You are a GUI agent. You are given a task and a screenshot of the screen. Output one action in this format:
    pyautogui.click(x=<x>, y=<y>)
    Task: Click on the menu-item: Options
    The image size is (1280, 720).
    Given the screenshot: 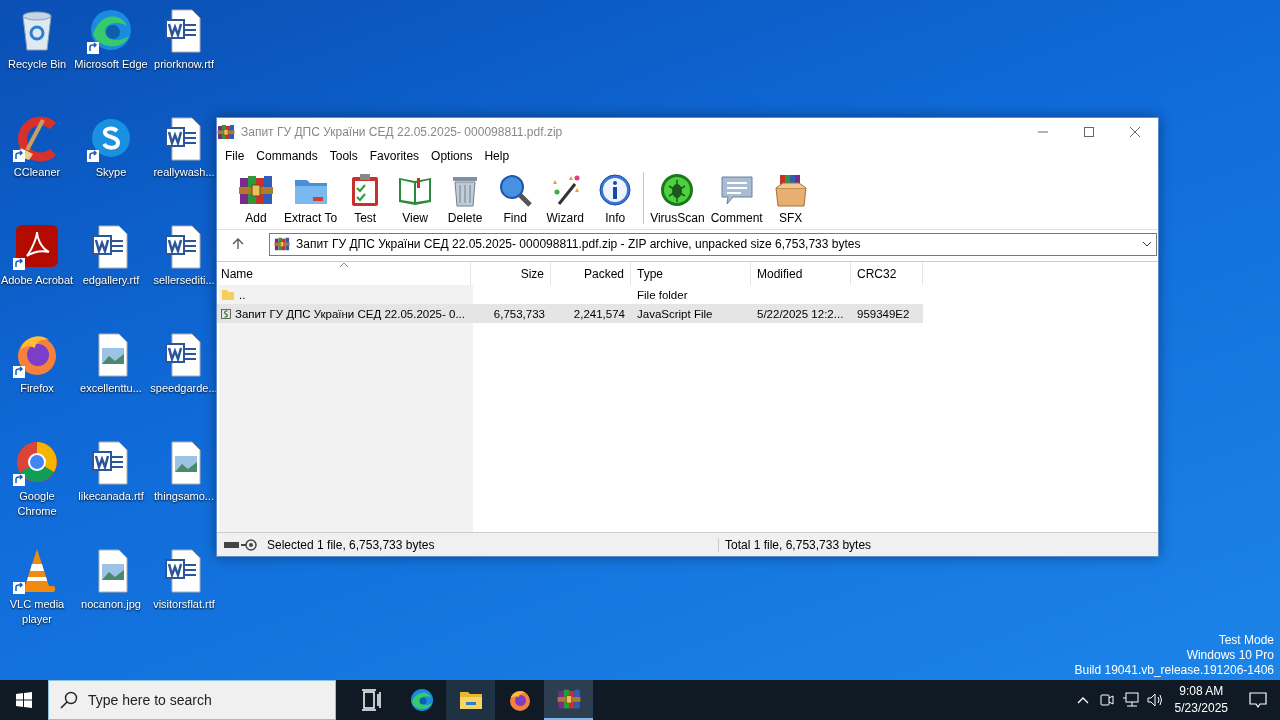 What is the action you would take?
    pyautogui.click(x=452, y=156)
    